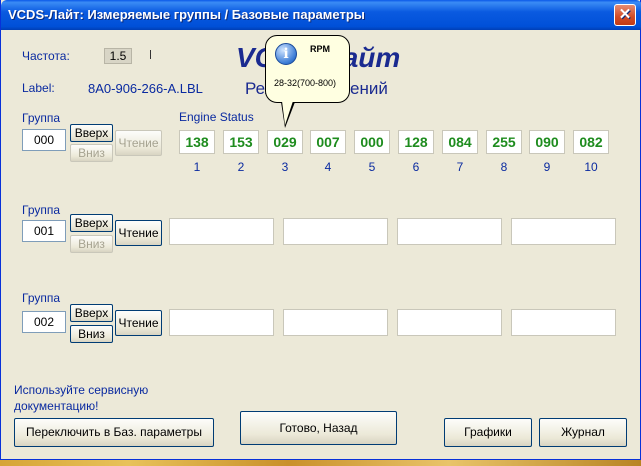  I want to click on info-icon: i, so click(286, 54).